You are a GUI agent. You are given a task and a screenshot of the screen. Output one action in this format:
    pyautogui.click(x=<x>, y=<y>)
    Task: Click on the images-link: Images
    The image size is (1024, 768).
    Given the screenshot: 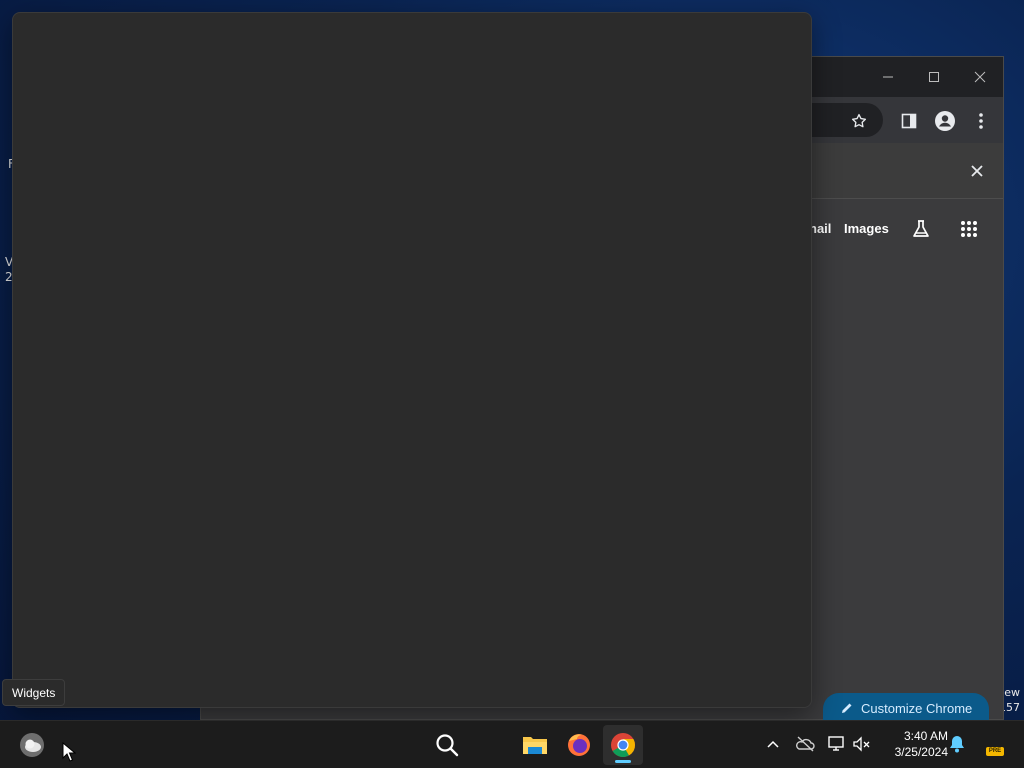 What is the action you would take?
    pyautogui.click(x=866, y=228)
    